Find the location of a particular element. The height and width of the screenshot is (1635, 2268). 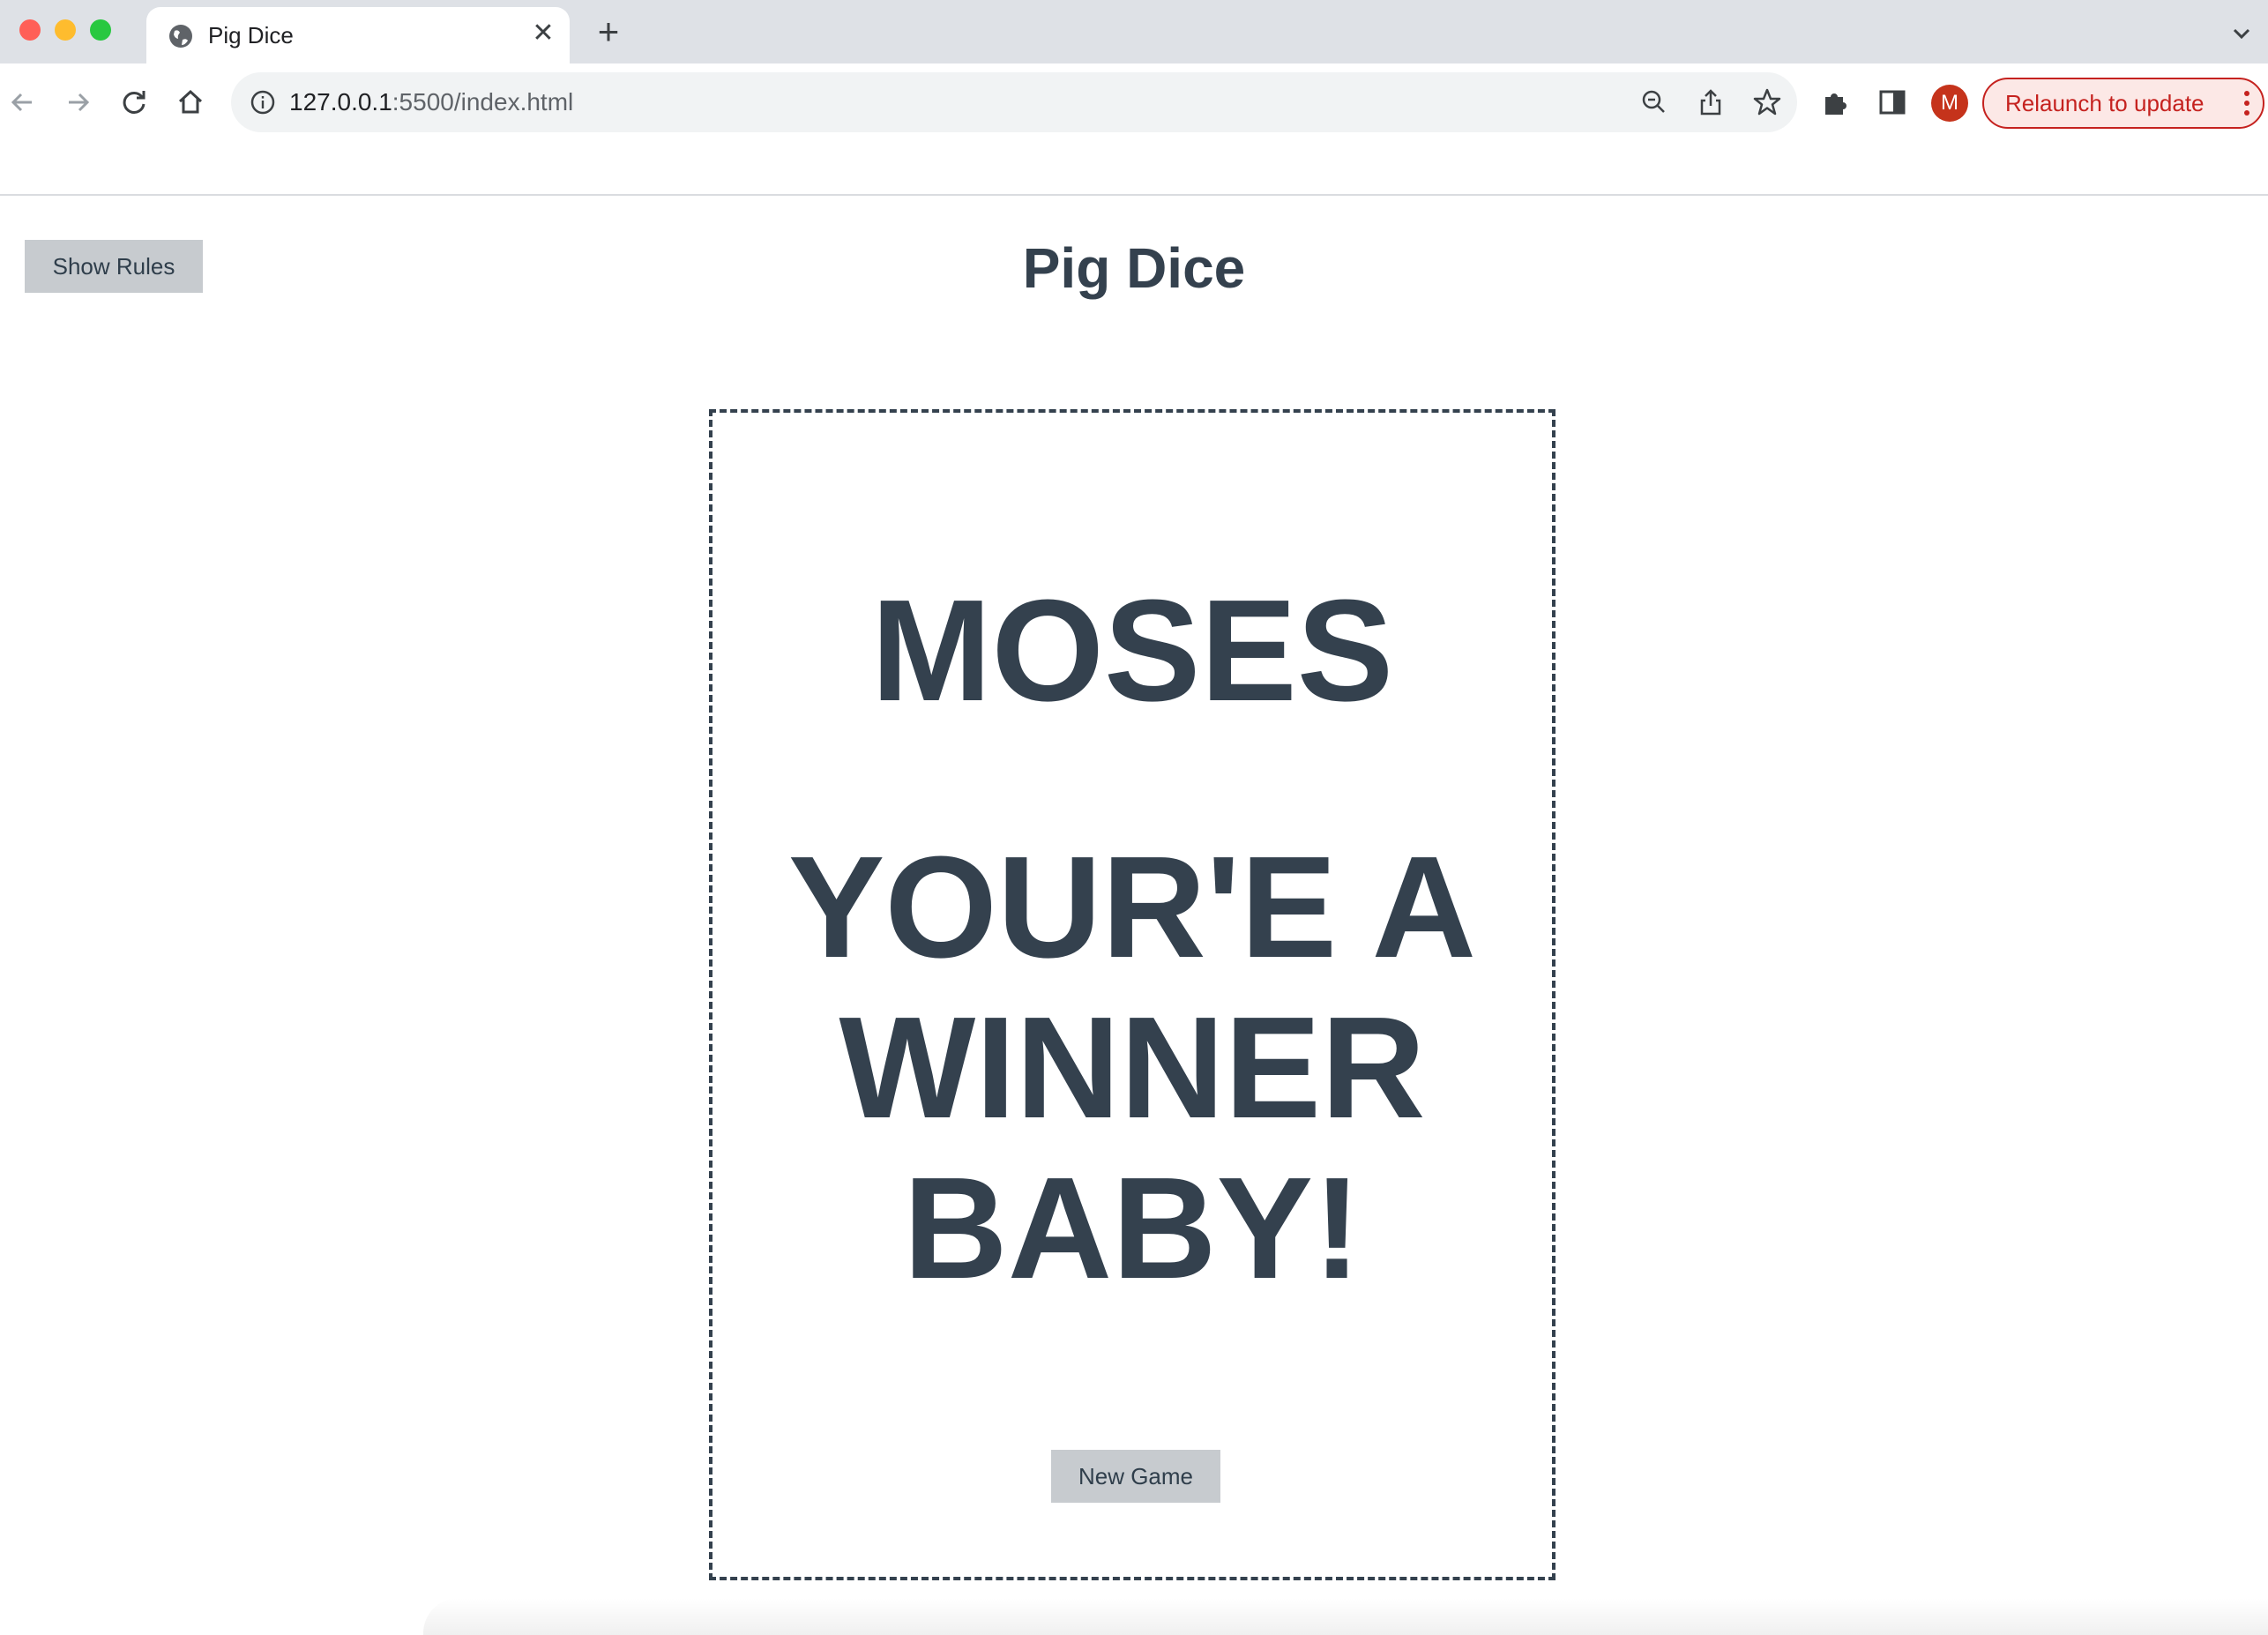

zoom-out-icon is located at coordinates (1654, 102).